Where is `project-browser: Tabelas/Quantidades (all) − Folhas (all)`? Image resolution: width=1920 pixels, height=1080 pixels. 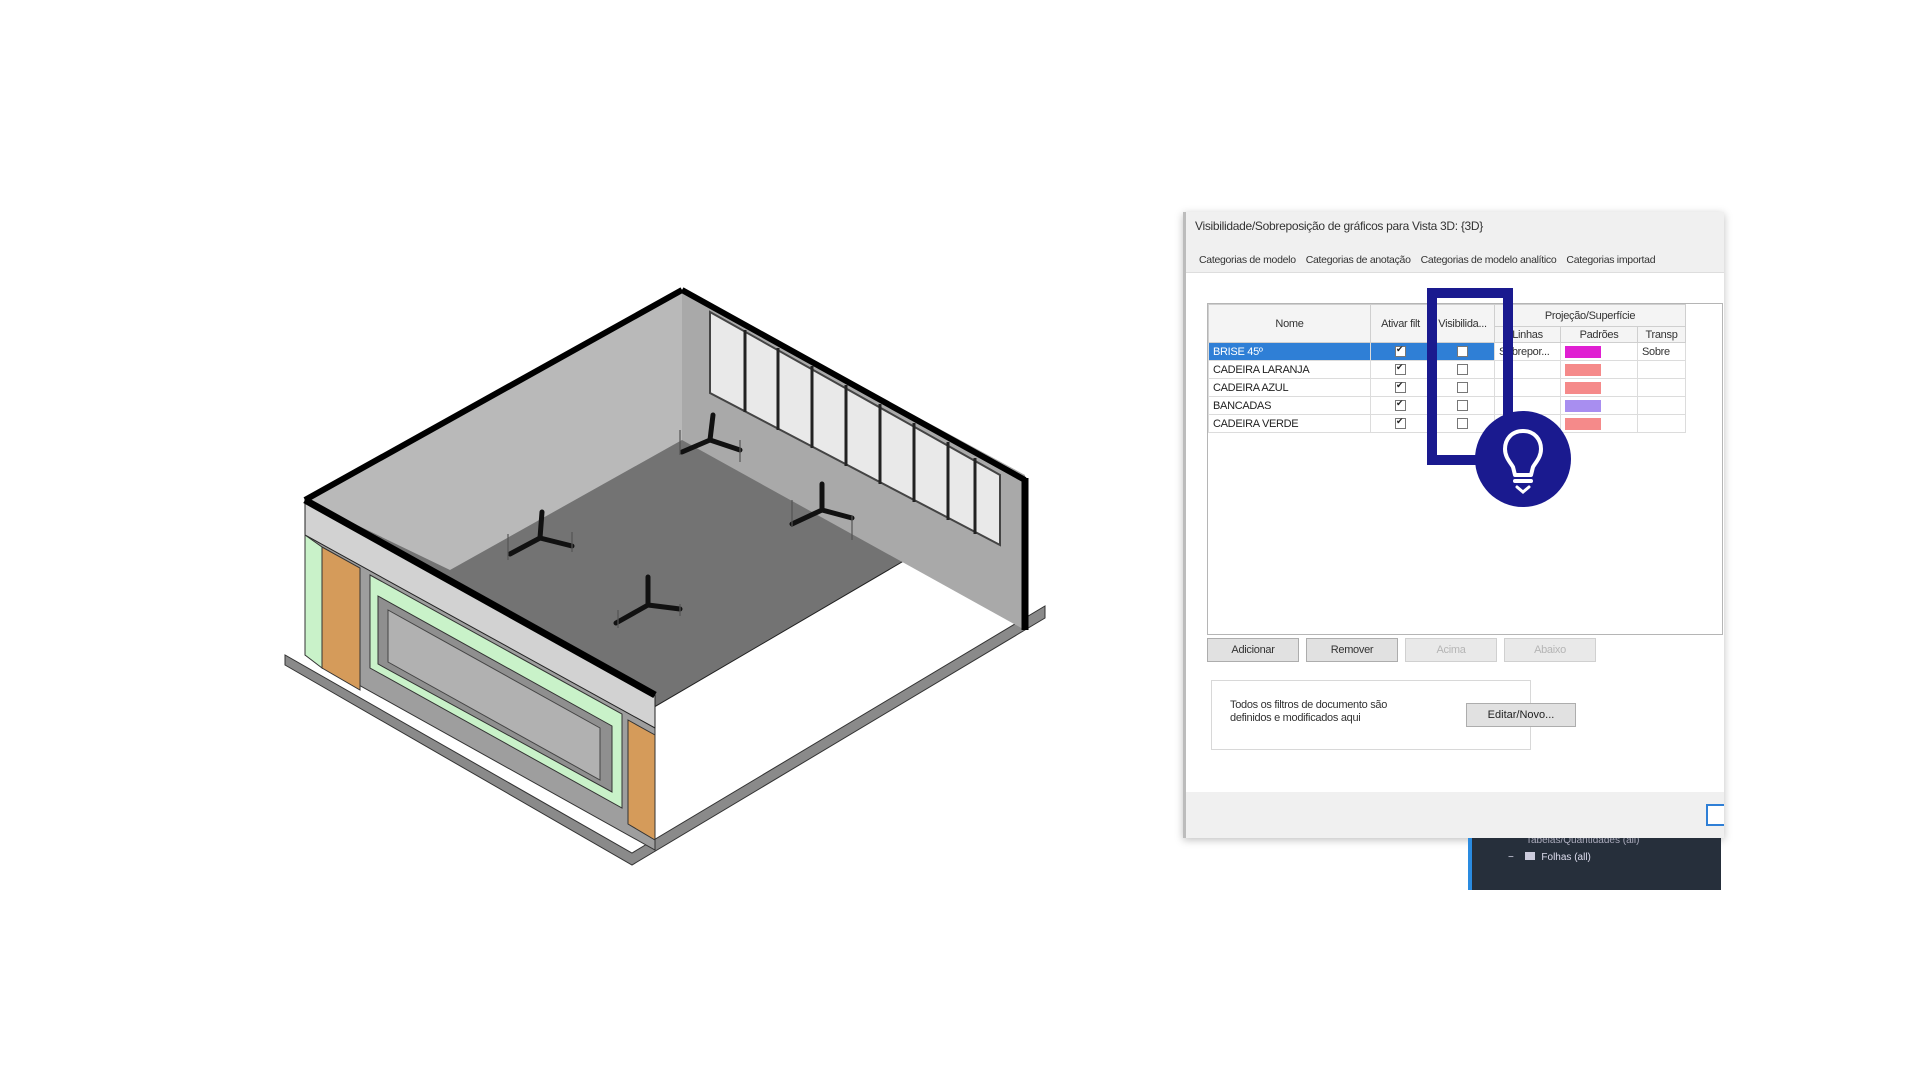 project-browser: Tabelas/Quantidades (all) − Folhas (all) is located at coordinates (1594, 864).